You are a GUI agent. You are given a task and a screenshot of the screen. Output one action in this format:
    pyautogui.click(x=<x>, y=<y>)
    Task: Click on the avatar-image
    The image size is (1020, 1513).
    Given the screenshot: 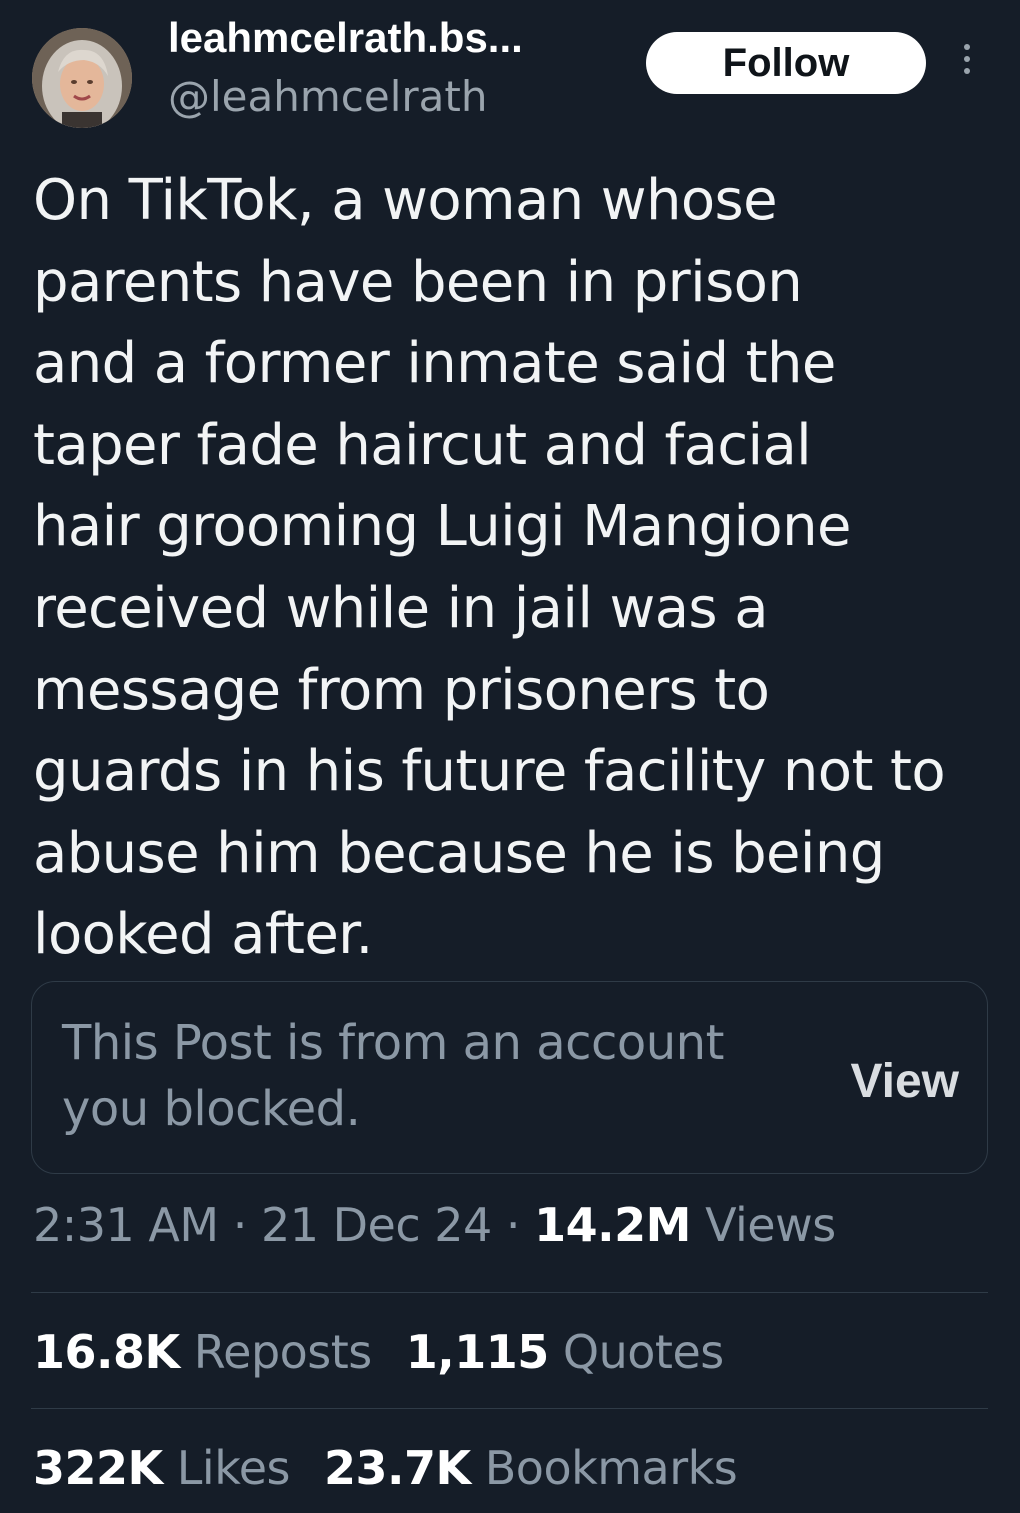 What is the action you would take?
    pyautogui.click(x=82, y=78)
    